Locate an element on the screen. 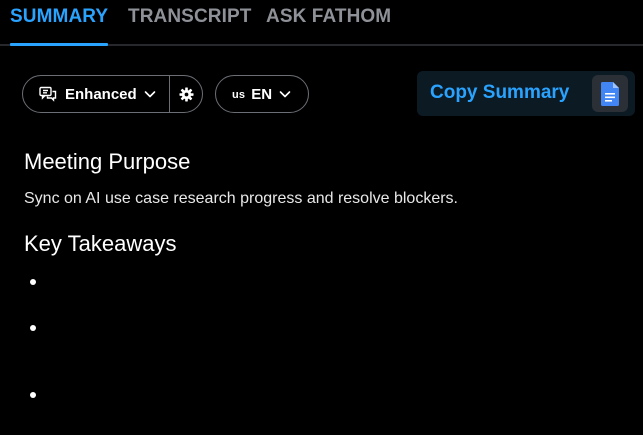  google-docs-icon is located at coordinates (610, 93).